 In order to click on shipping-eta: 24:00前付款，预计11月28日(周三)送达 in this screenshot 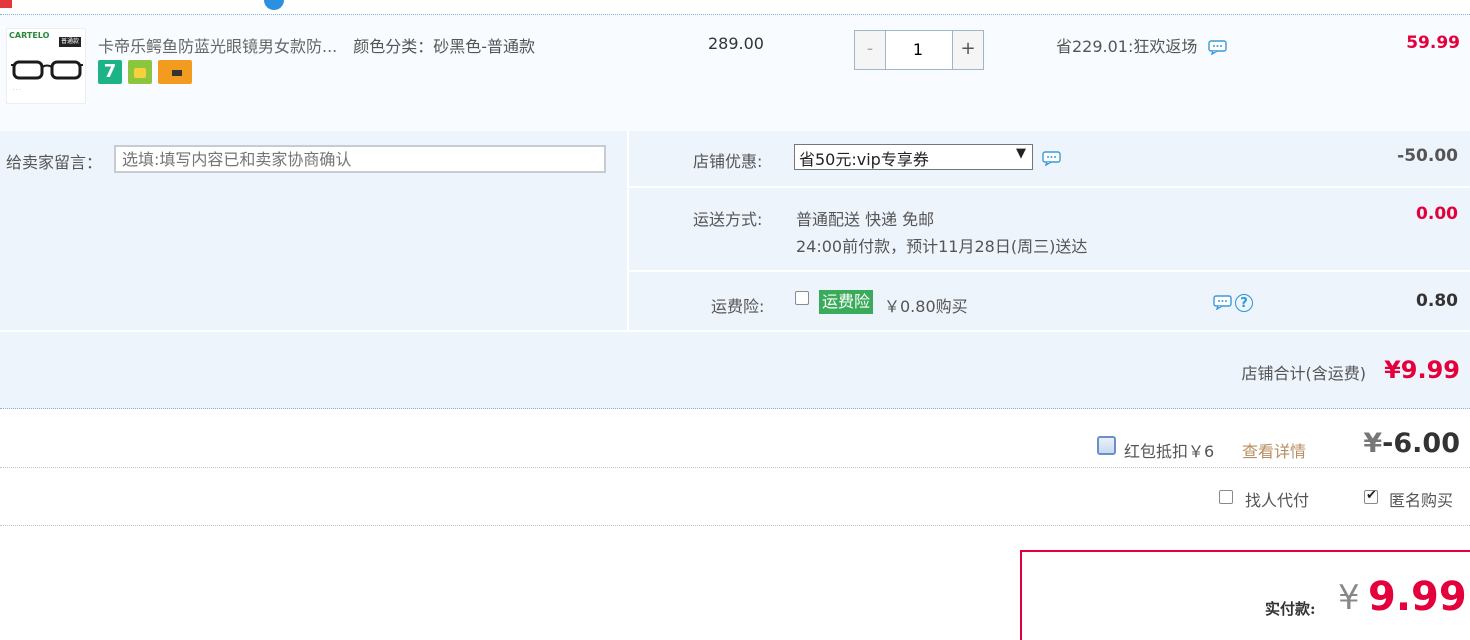, I will do `click(942, 246)`.